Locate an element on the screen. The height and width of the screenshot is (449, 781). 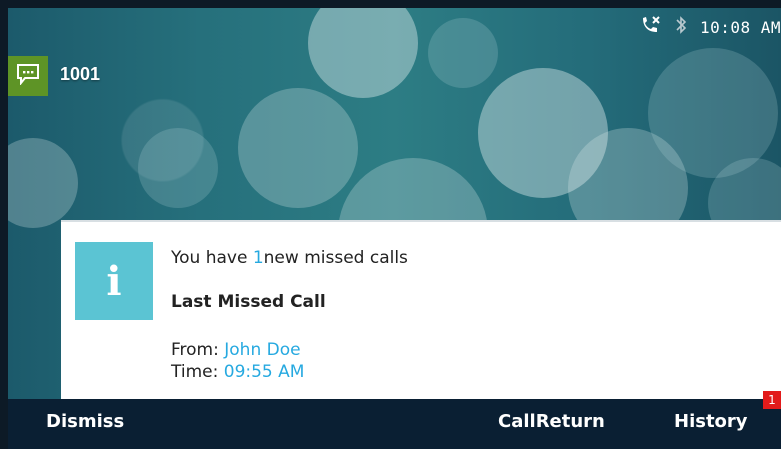
history-softkey: History is located at coordinates (711, 421).